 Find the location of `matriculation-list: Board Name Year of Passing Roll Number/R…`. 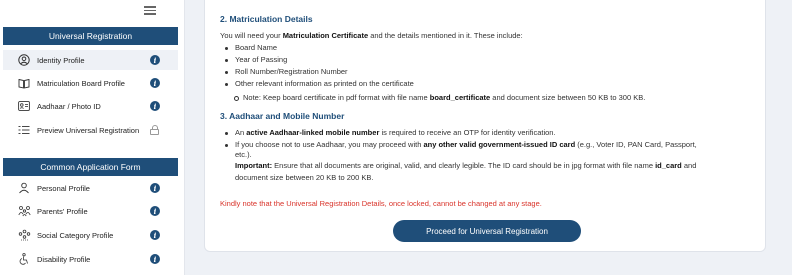

matriculation-list: Board Name Year of Passing Roll Number/R… is located at coordinates (317, 66).